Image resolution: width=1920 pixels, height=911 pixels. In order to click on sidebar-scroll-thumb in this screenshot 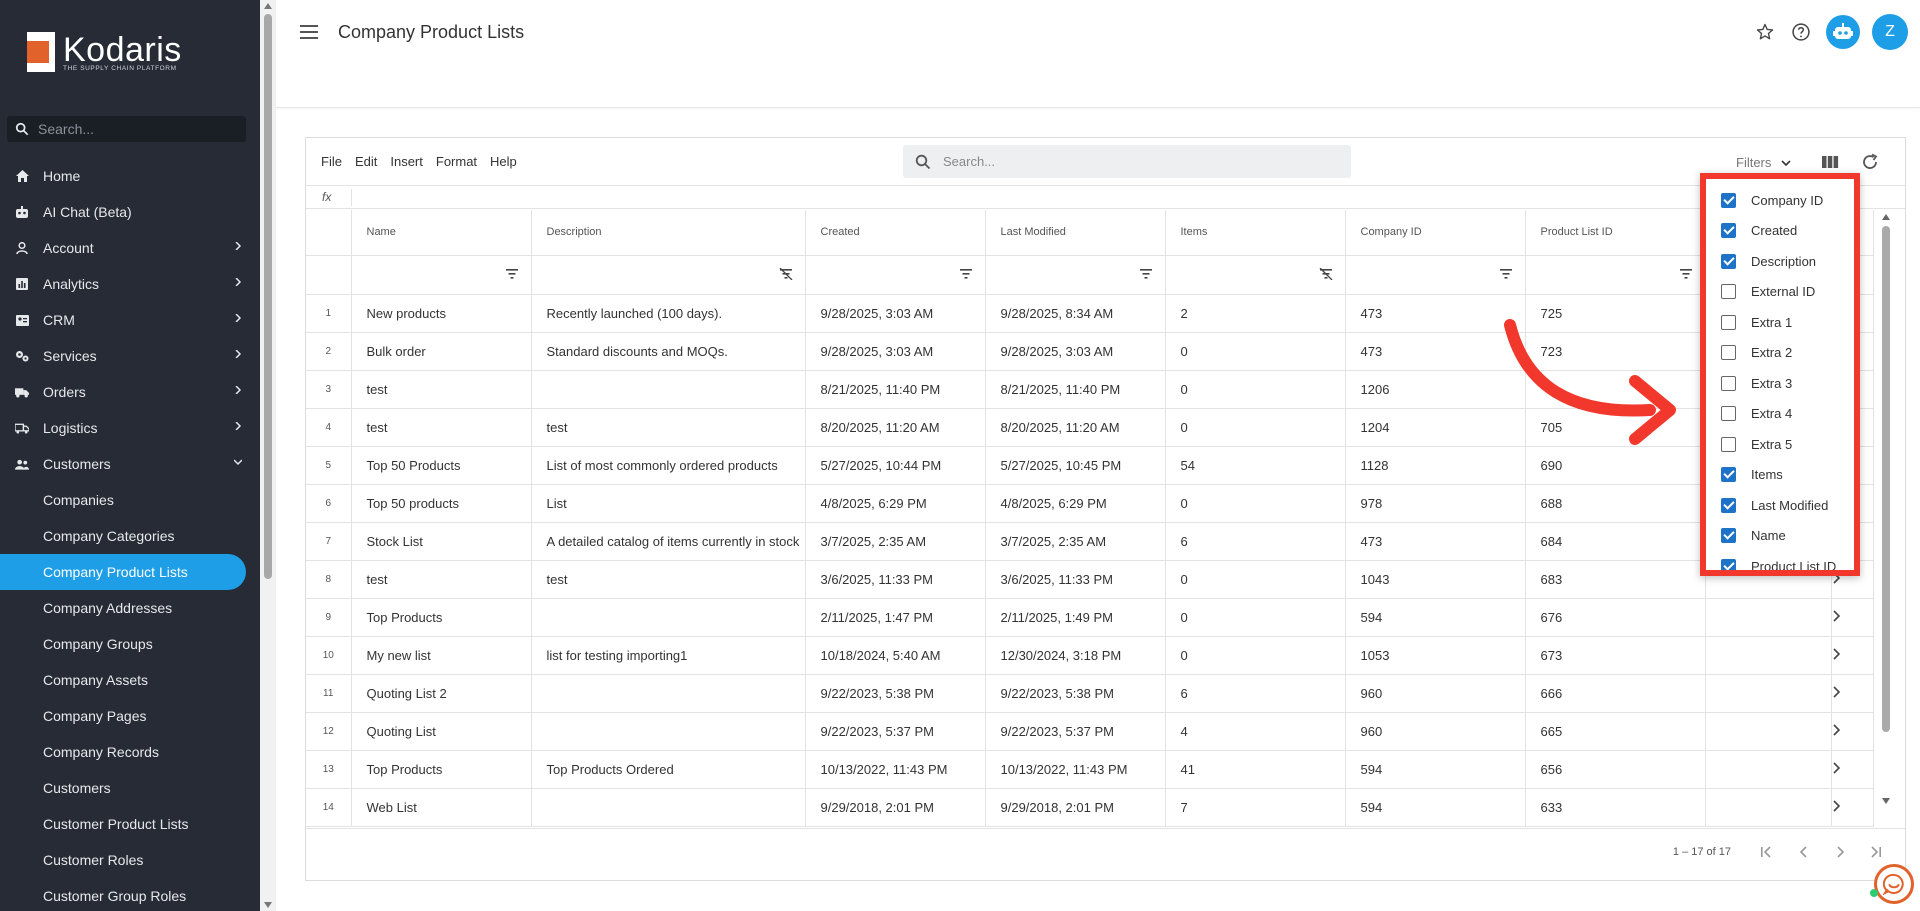, I will do `click(268, 296)`.